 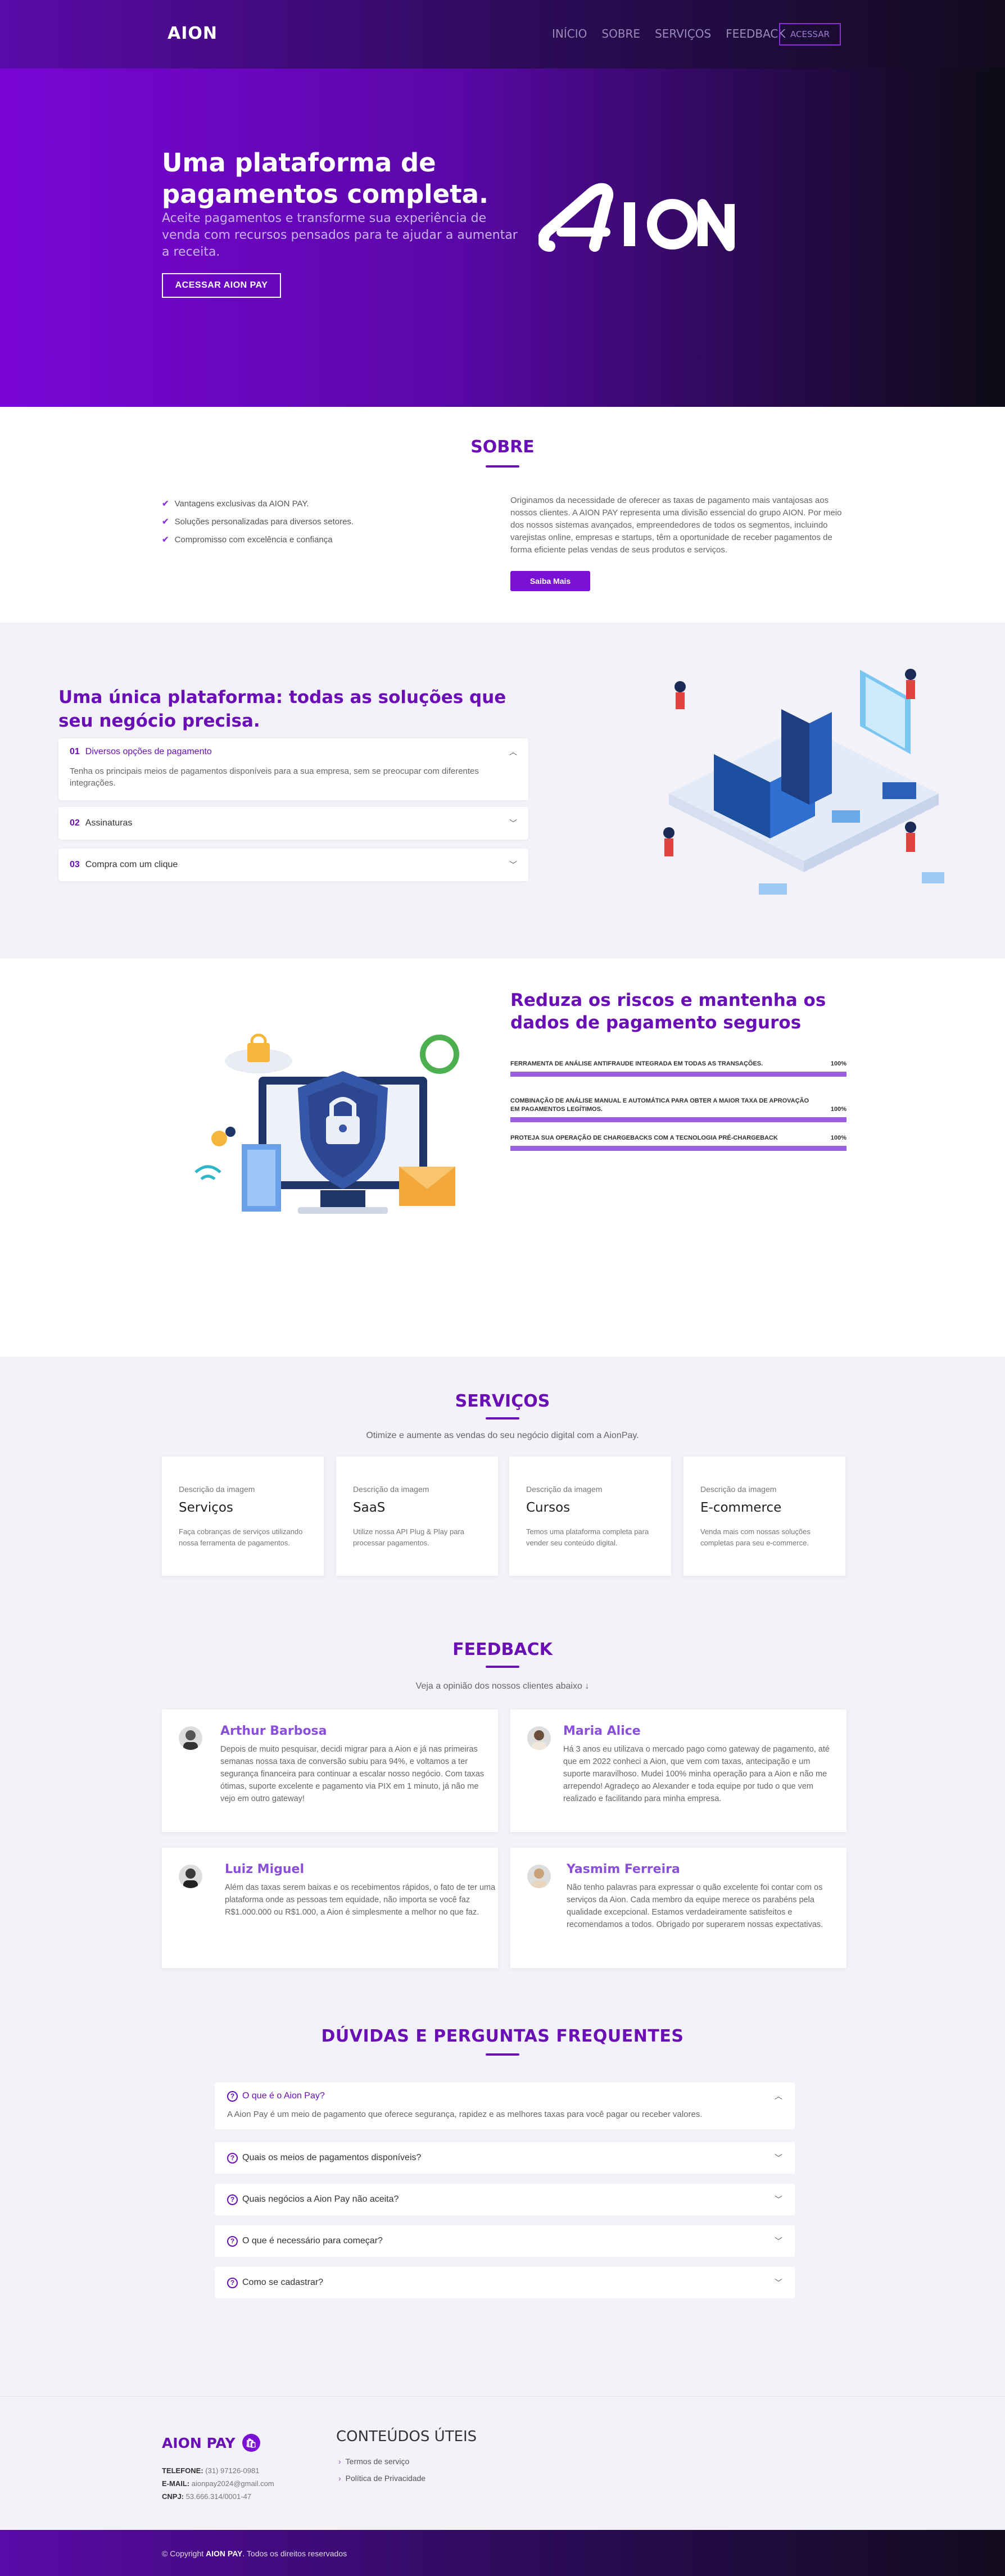 I want to click on faq-question: Quais negócios a Aion Pay não aceita?, so click(x=321, y=2199).